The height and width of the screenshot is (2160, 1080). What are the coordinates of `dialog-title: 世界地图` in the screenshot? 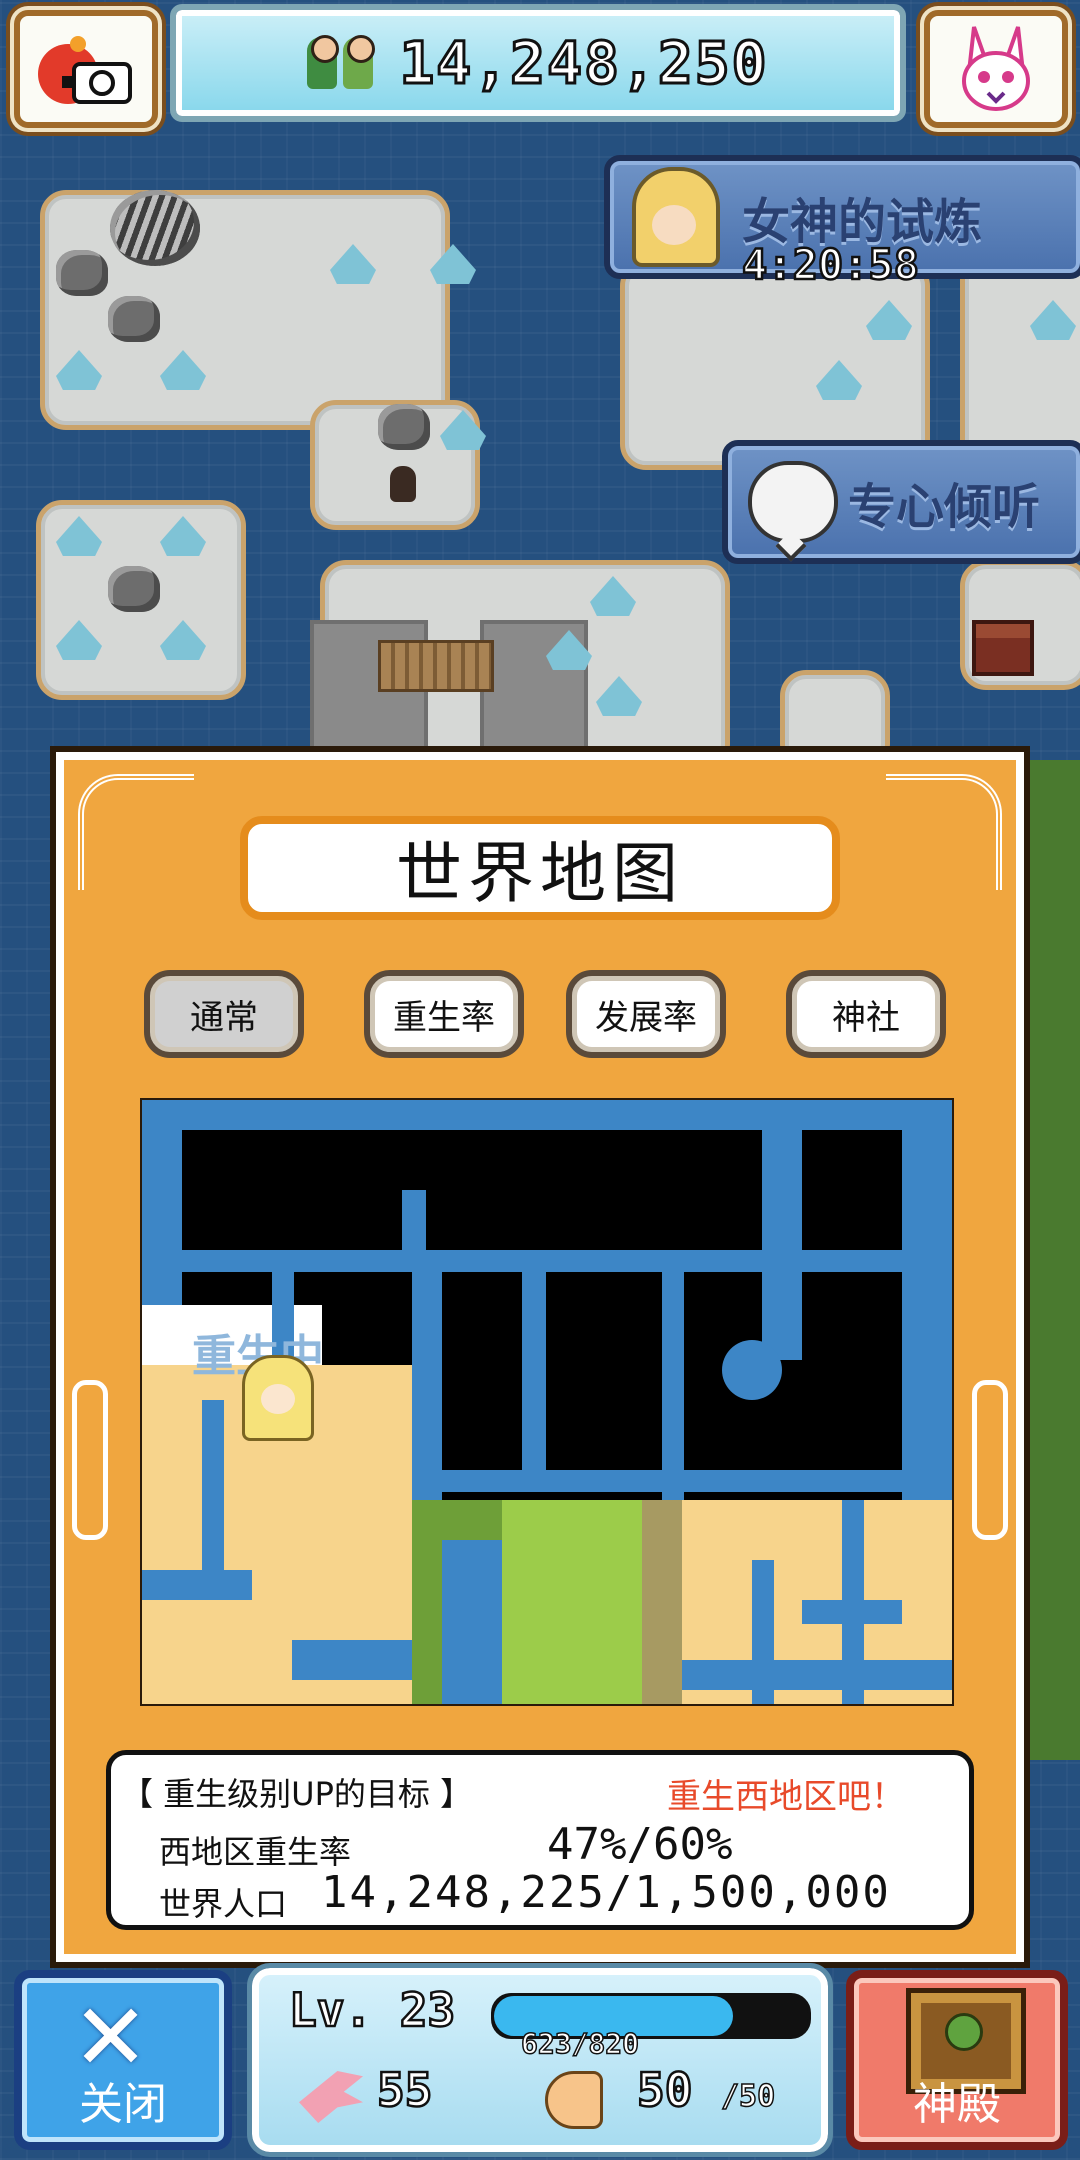 It's located at (540, 868).